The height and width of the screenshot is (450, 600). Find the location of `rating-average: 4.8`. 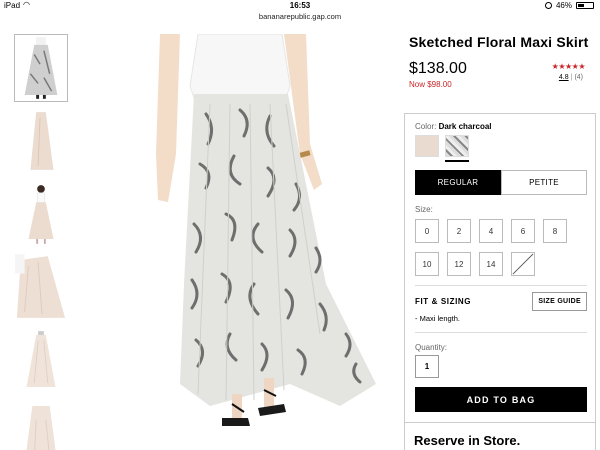

rating-average: 4.8 is located at coordinates (564, 77).